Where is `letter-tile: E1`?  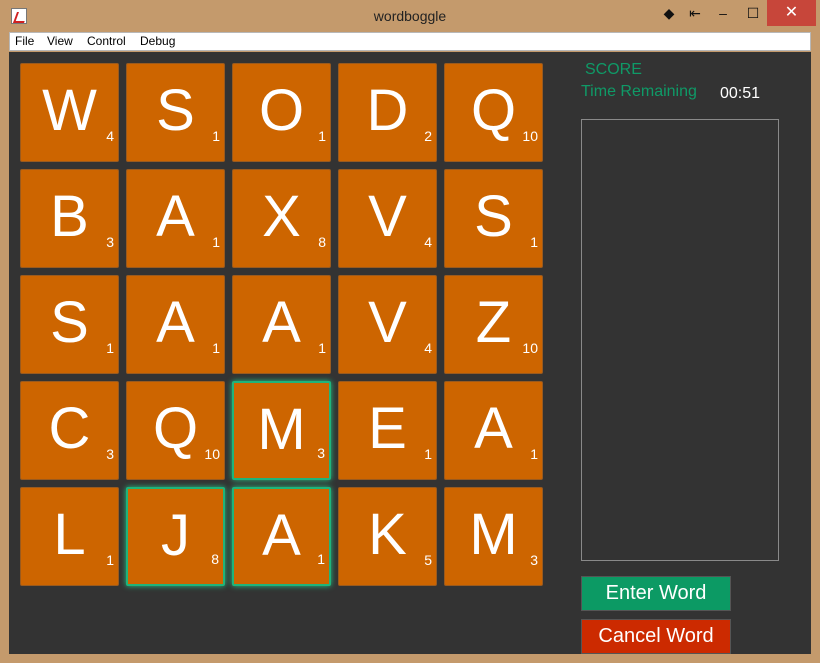 letter-tile: E1 is located at coordinates (387, 430).